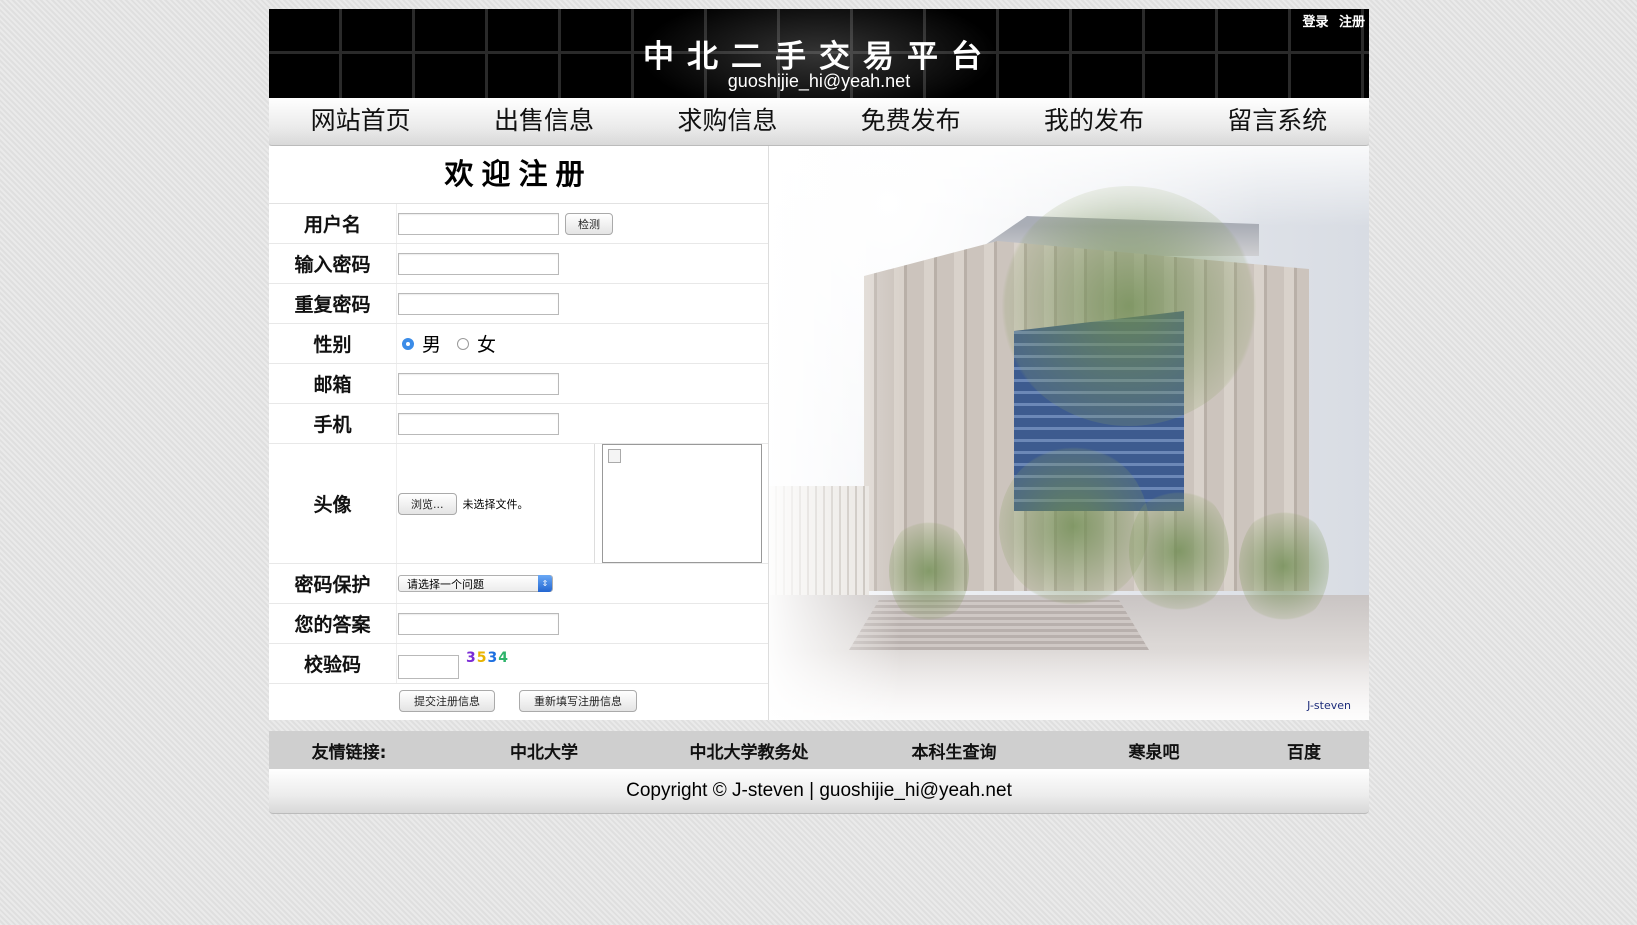 This screenshot has width=1637, height=925. What do you see at coordinates (432, 345) in the screenshot?
I see `gender-male-label: 男` at bounding box center [432, 345].